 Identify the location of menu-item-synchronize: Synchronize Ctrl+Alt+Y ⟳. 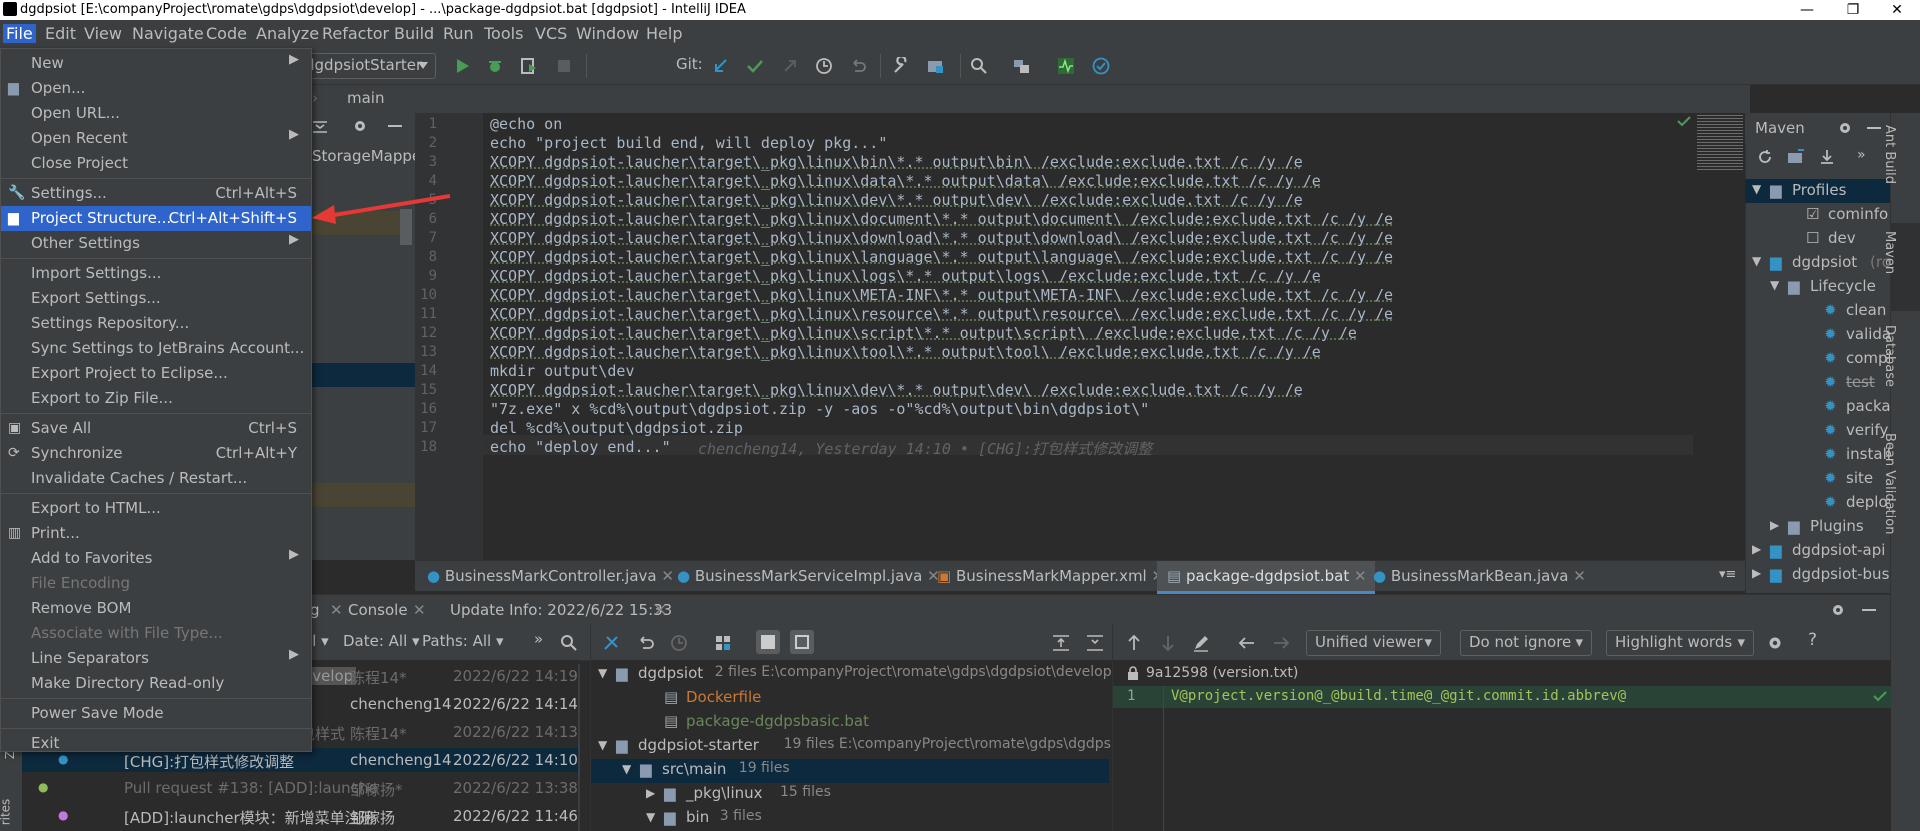
(156, 453).